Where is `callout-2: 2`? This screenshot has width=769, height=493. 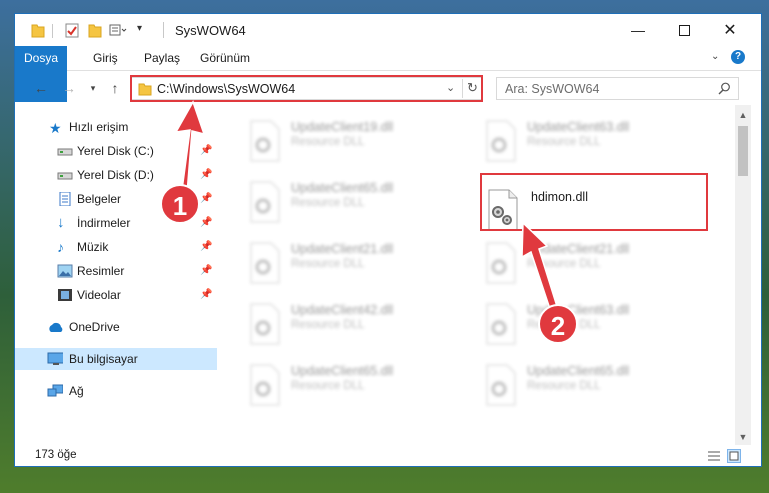 callout-2: 2 is located at coordinates (558, 324).